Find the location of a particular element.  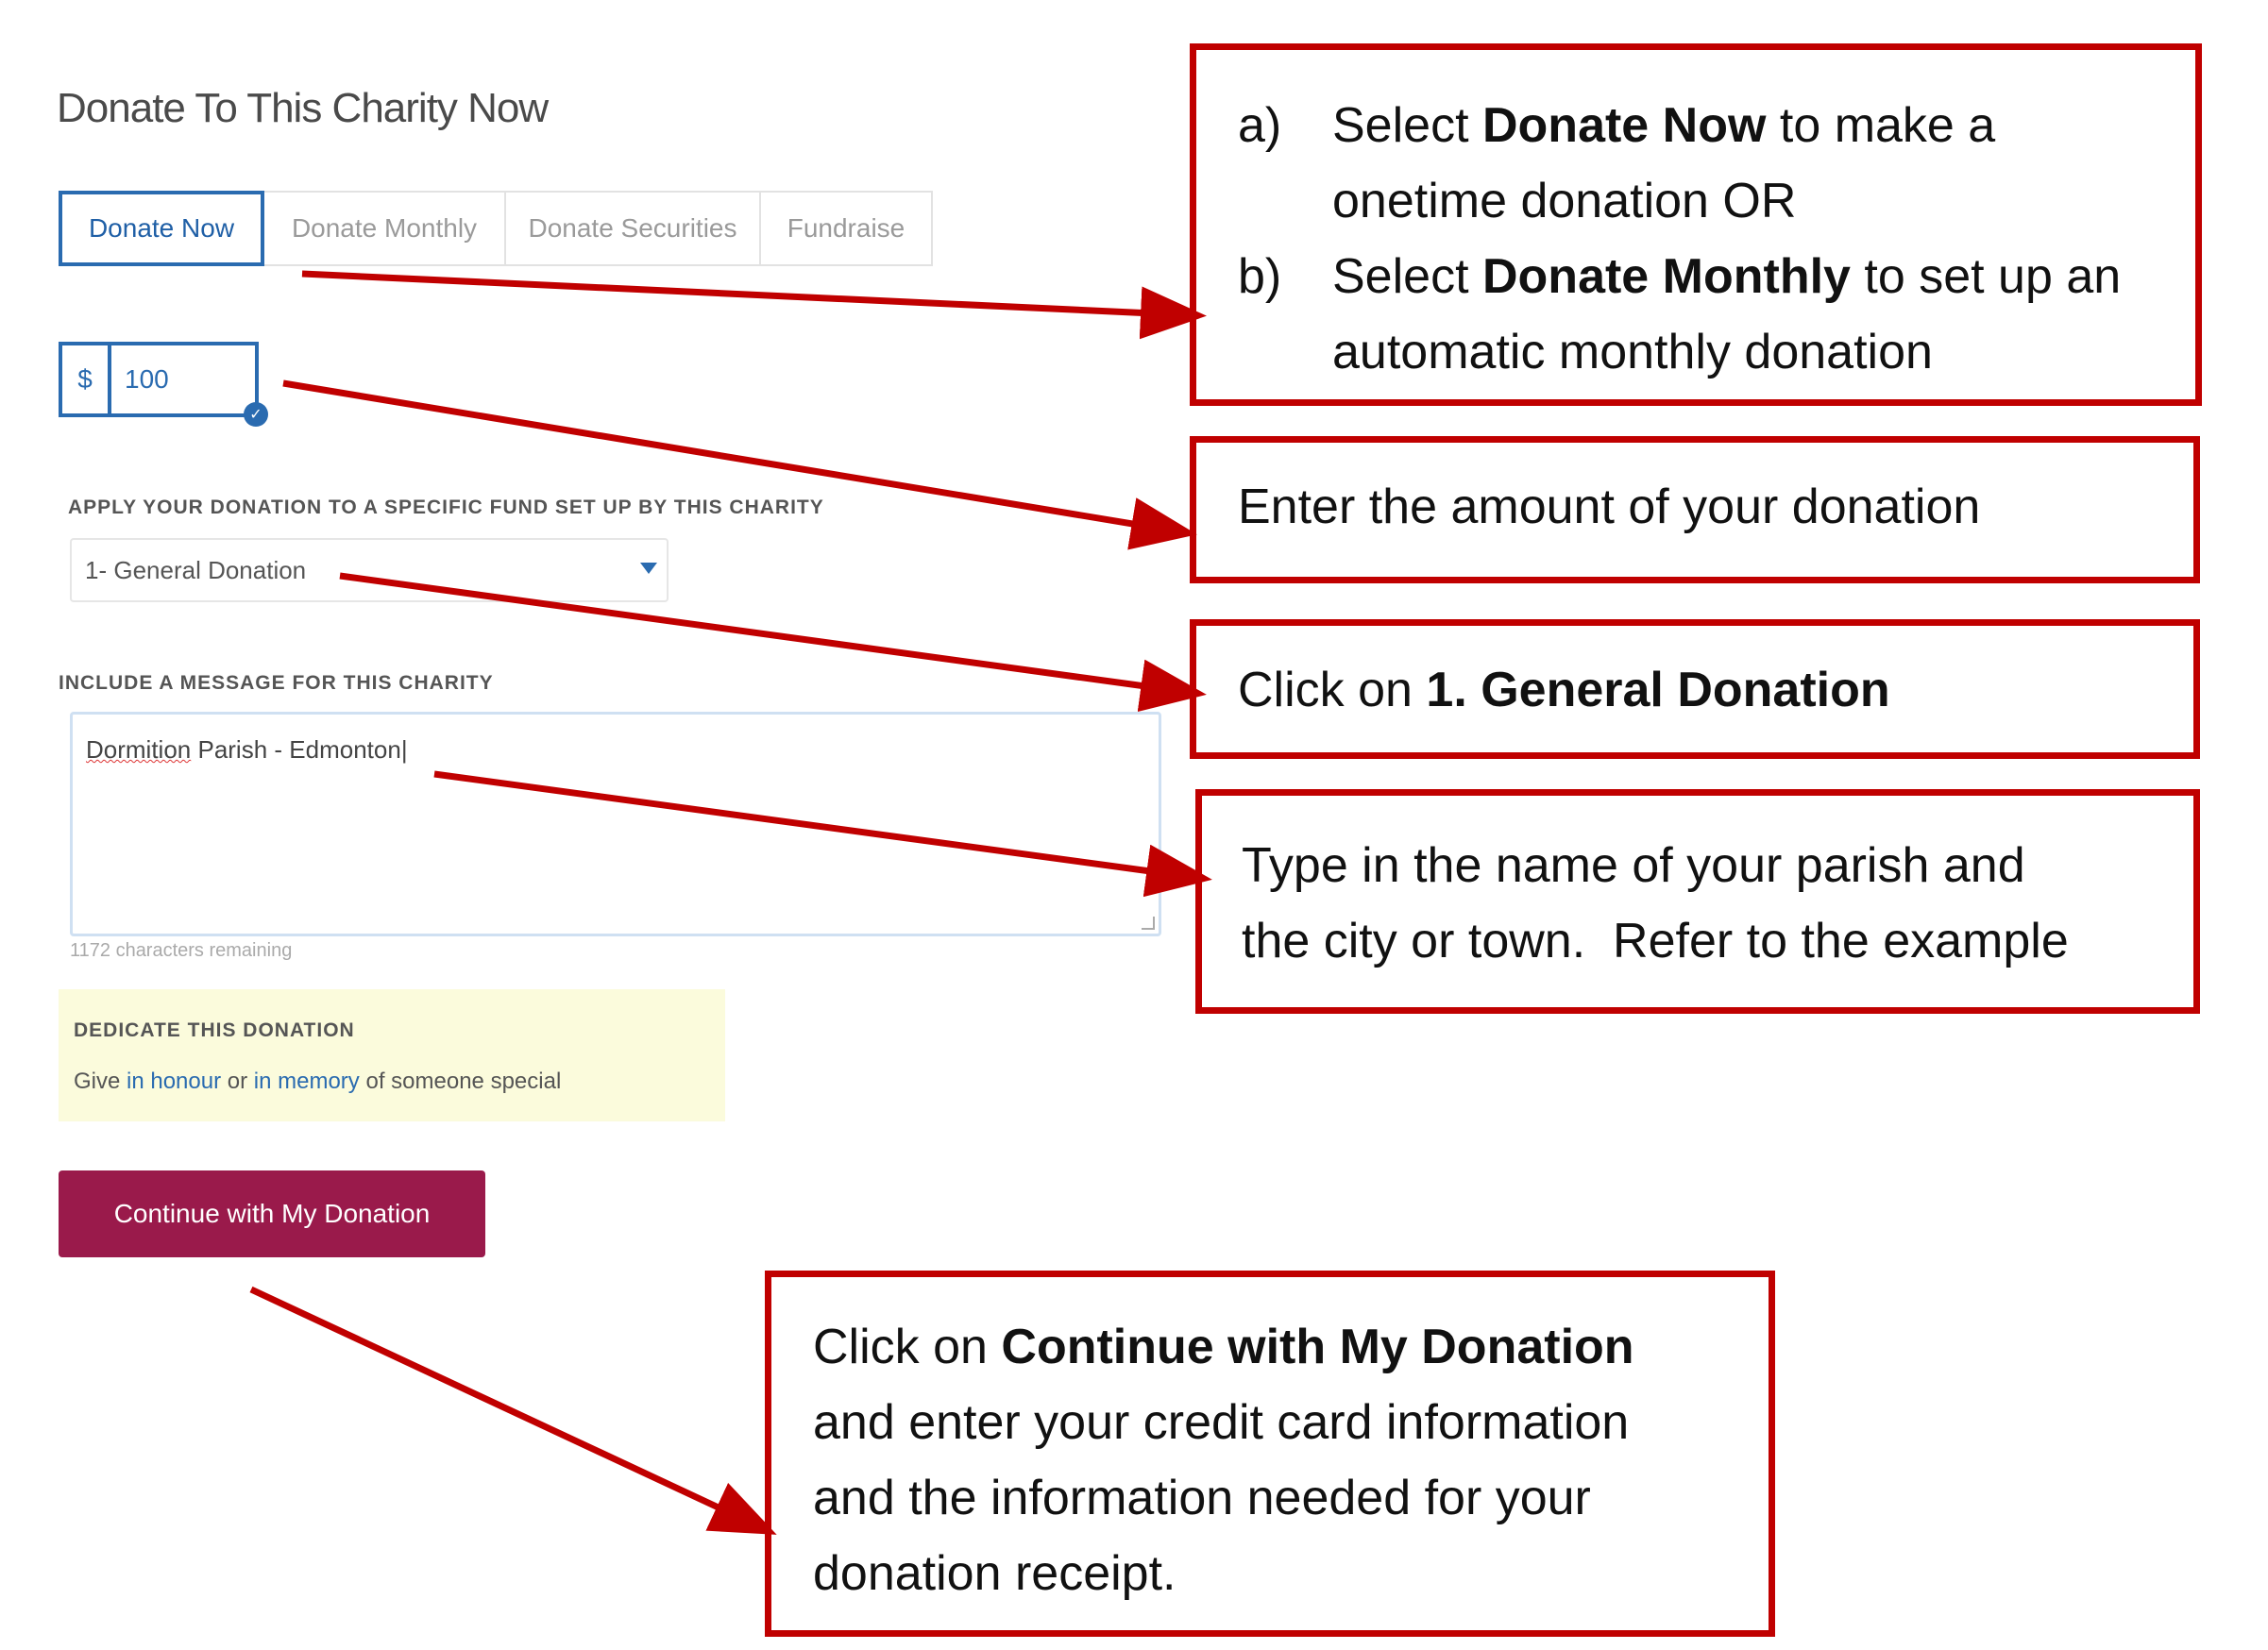

callout-continue-line2: and enter your credit card information is located at coordinates (1221, 1422).